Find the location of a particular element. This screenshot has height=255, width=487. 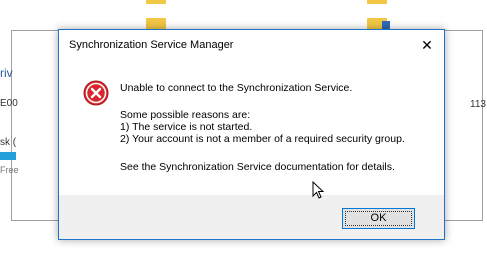

focus-rectangle is located at coordinates (378, 218).